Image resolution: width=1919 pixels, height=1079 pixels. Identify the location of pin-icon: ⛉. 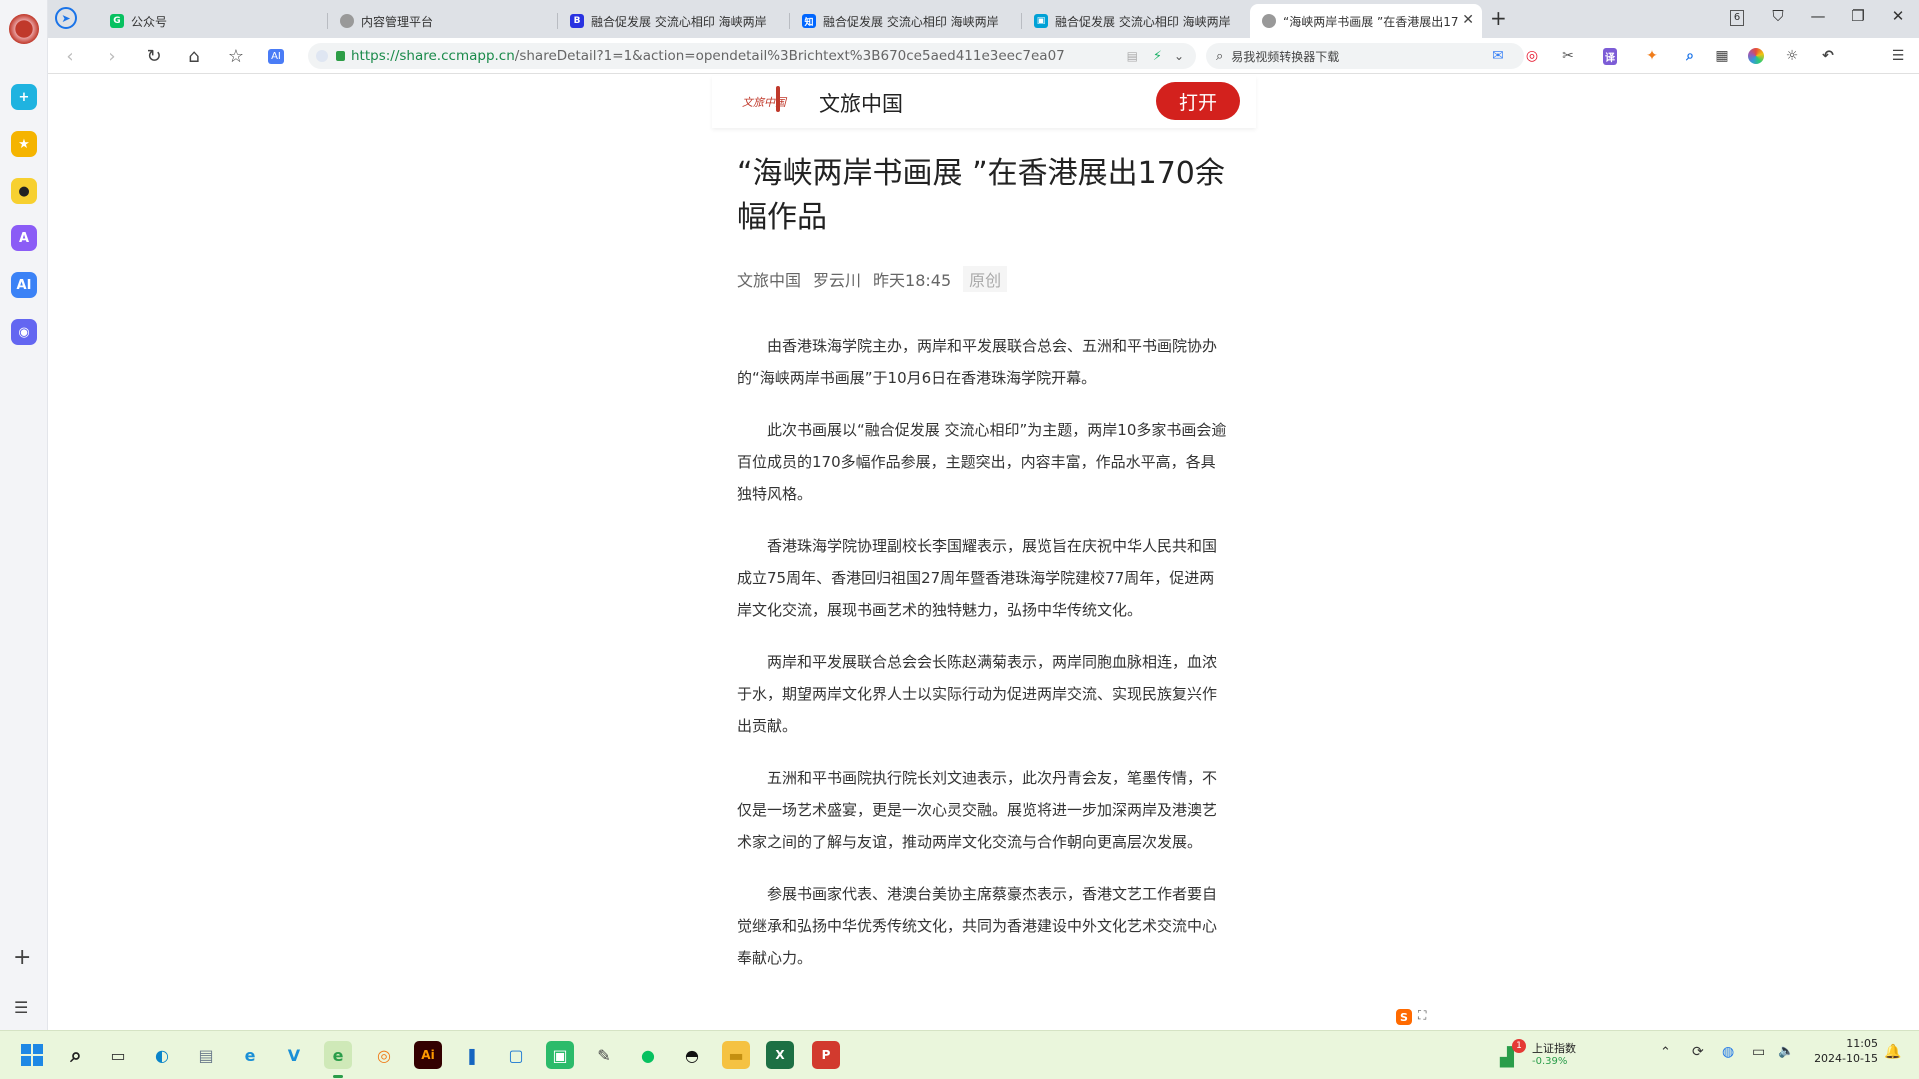
(1778, 16).